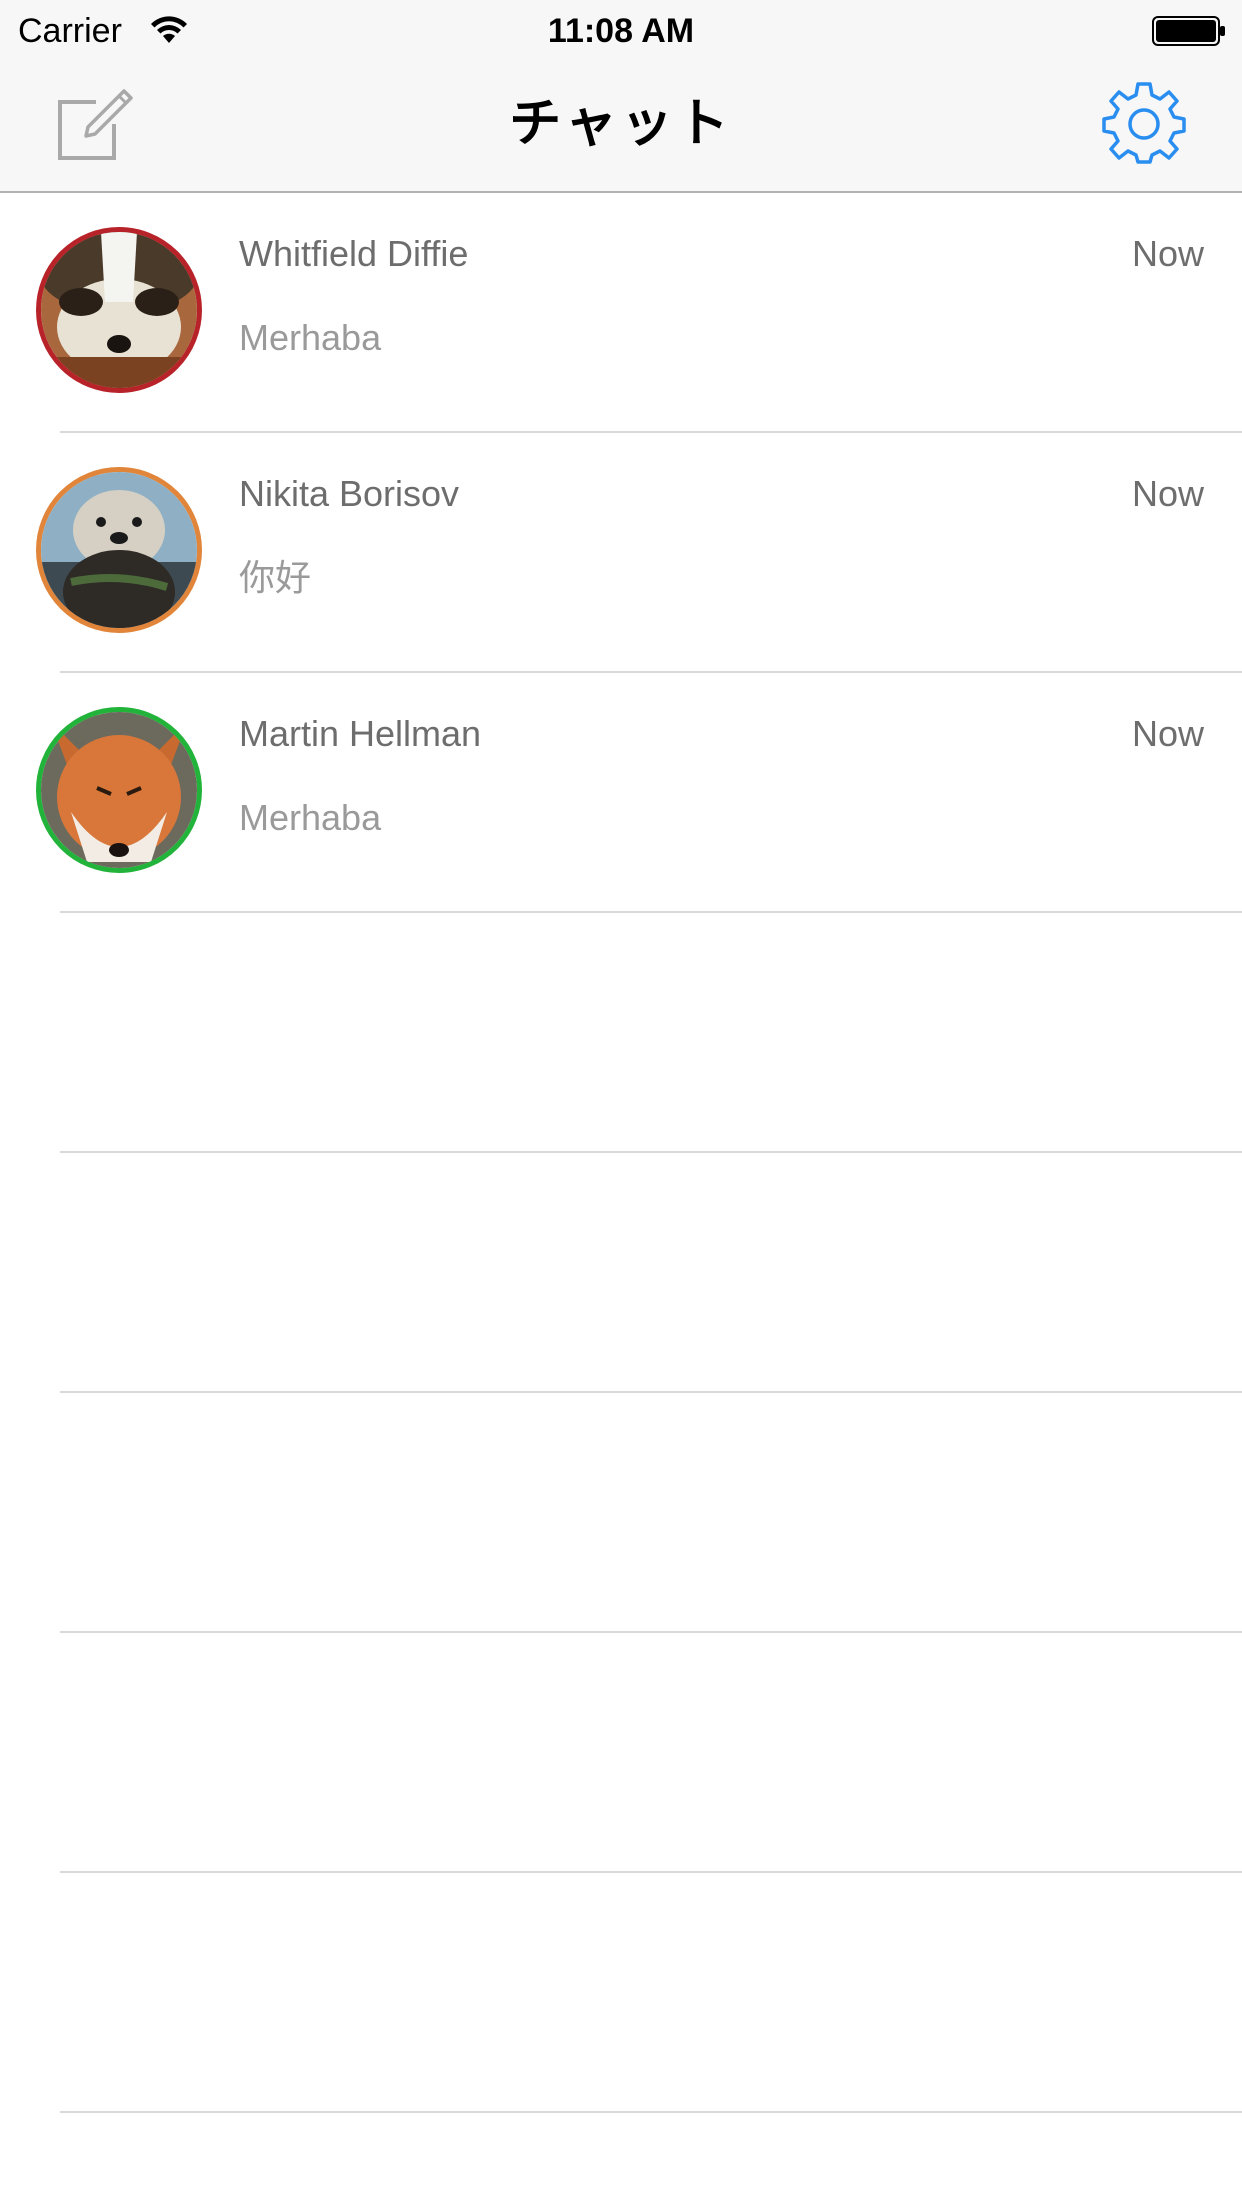  Describe the element at coordinates (349, 493) in the screenshot. I see `contact-name: Nikita Borisov` at that location.